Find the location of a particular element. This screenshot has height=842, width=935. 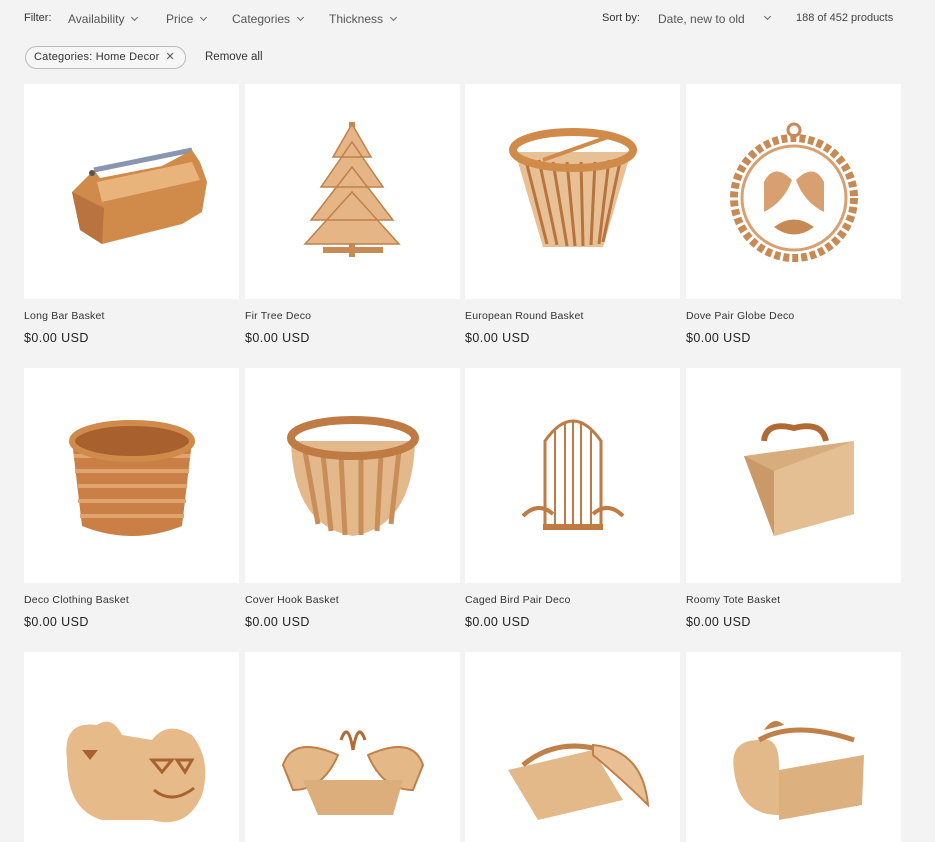

product-title: Cover Hook Basket is located at coordinates (292, 600).